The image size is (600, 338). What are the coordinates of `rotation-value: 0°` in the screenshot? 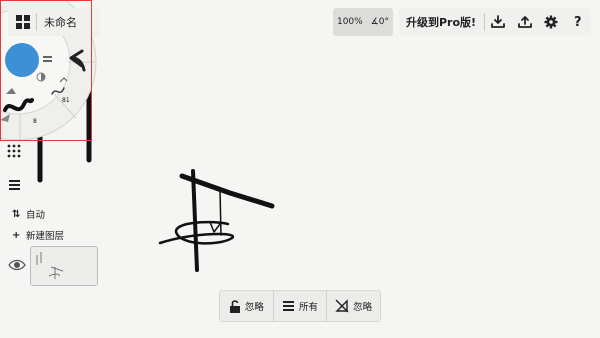 It's located at (383, 22).